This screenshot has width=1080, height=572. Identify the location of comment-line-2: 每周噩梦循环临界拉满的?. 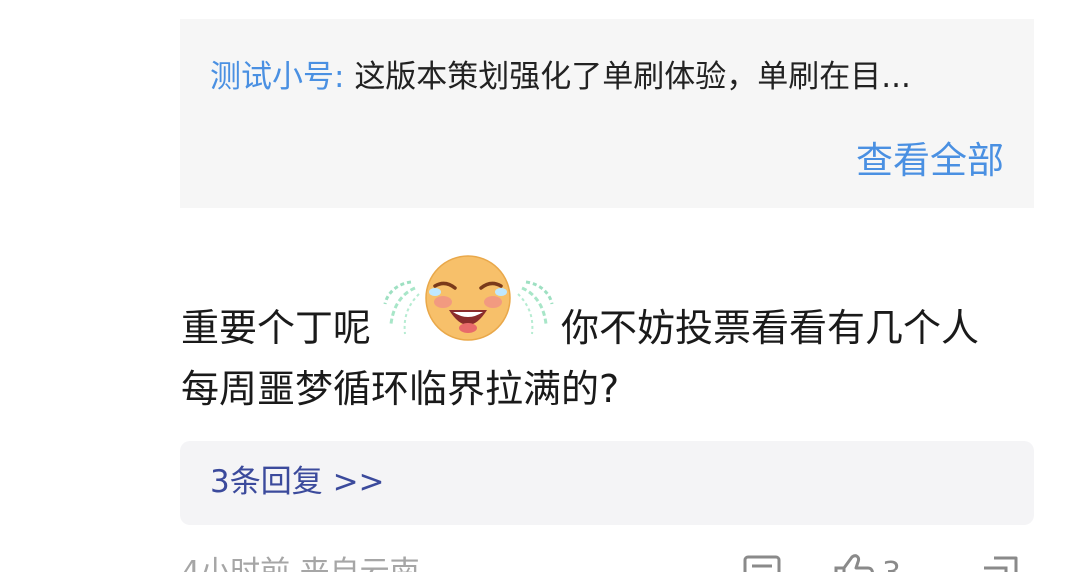
(400, 389).